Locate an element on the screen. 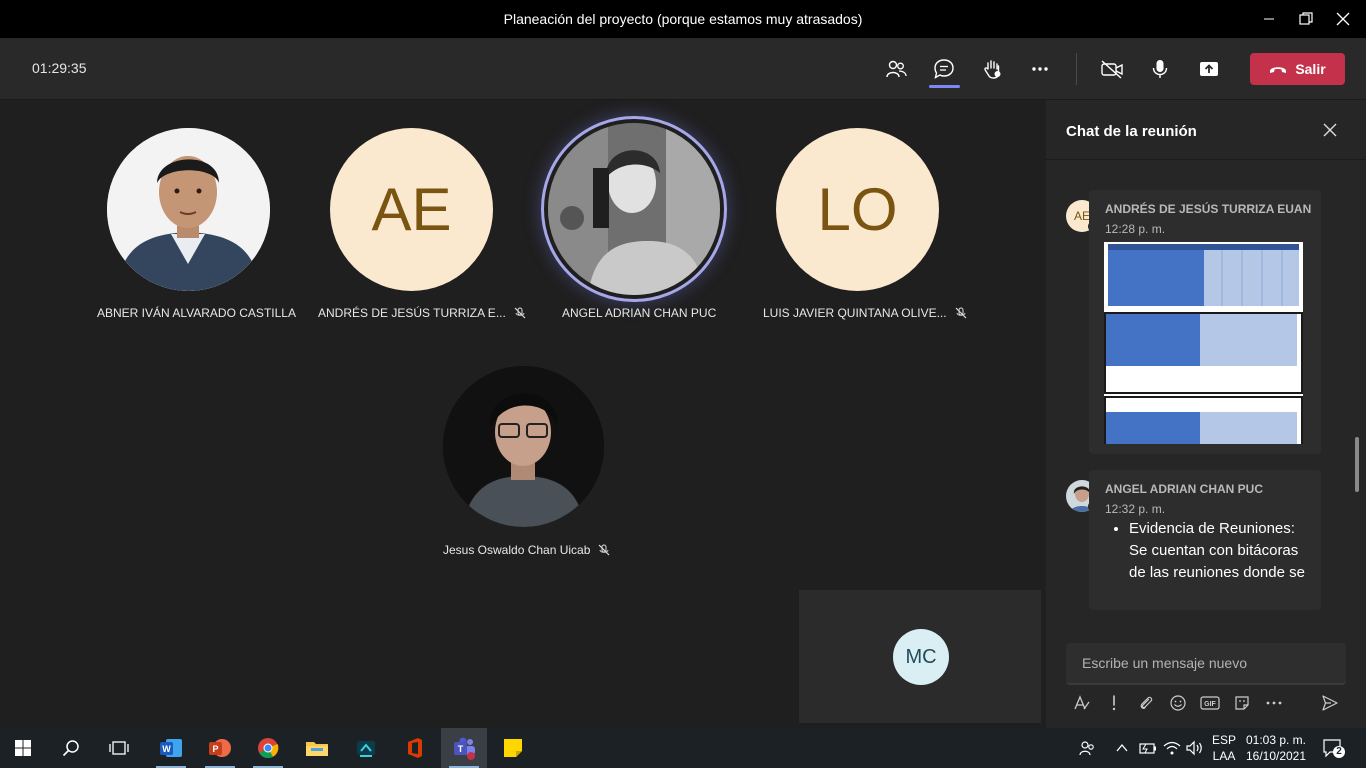 The width and height of the screenshot is (1366, 768). taskbar-teams: T is located at coordinates (464, 748).